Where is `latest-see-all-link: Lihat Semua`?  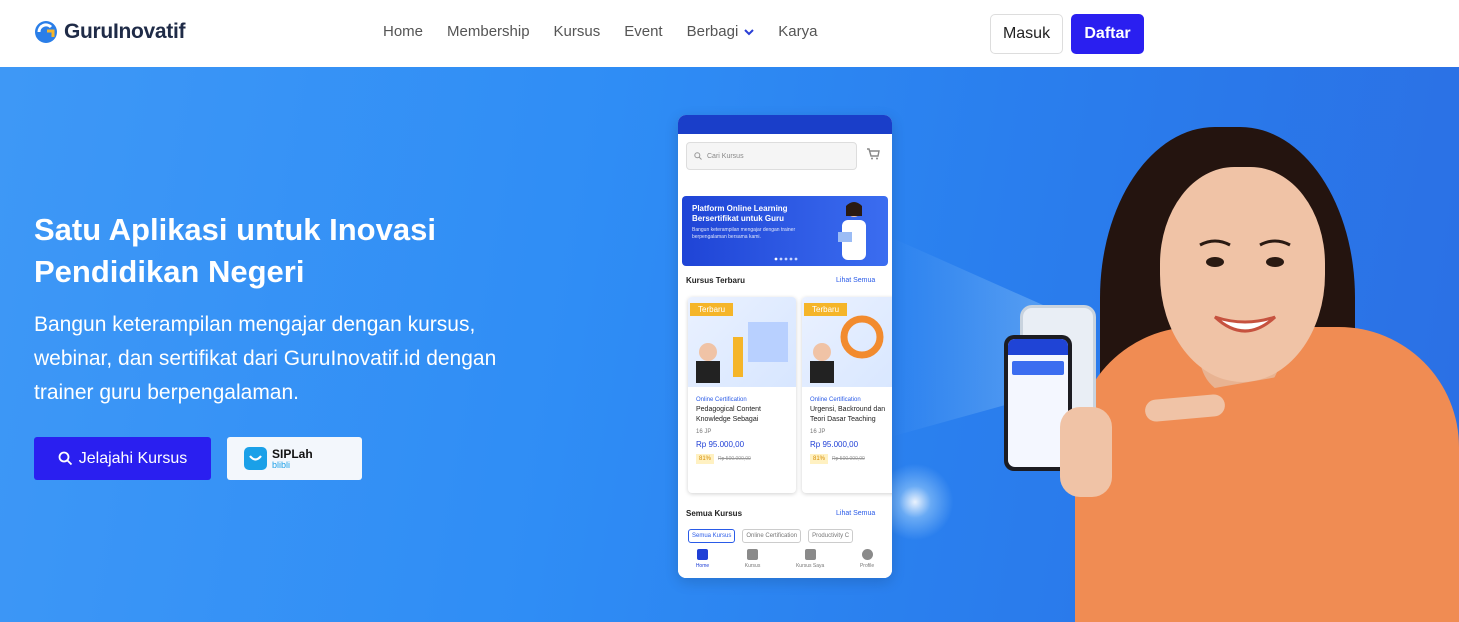 latest-see-all-link: Lihat Semua is located at coordinates (856, 280).